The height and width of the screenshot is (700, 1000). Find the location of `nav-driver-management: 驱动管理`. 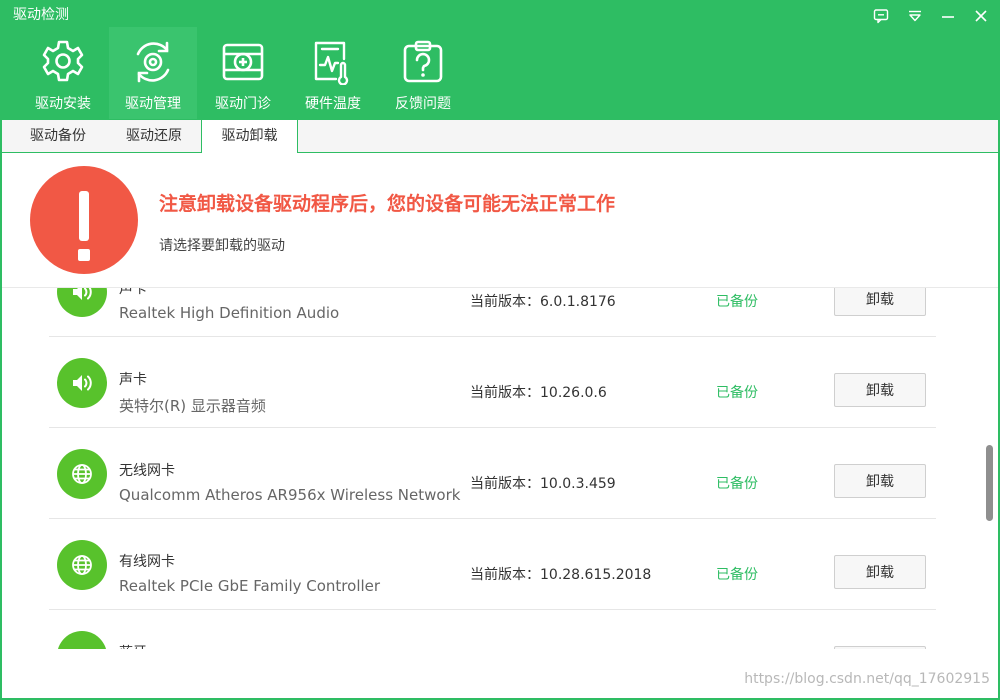

nav-driver-management: 驱动管理 is located at coordinates (153, 73).